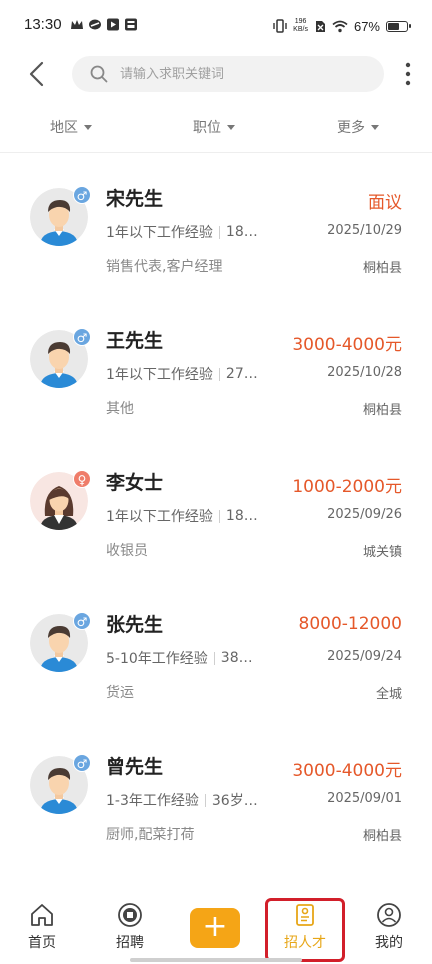  I want to click on desired-position: 厨师,配菜打荷, so click(150, 835).